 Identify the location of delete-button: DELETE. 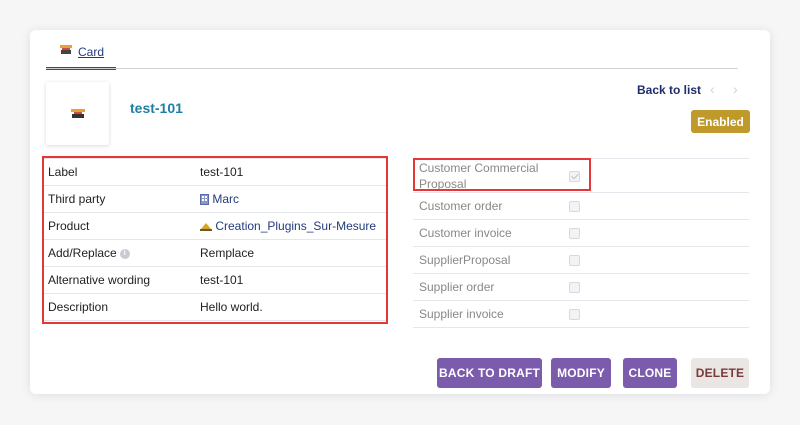
(720, 373).